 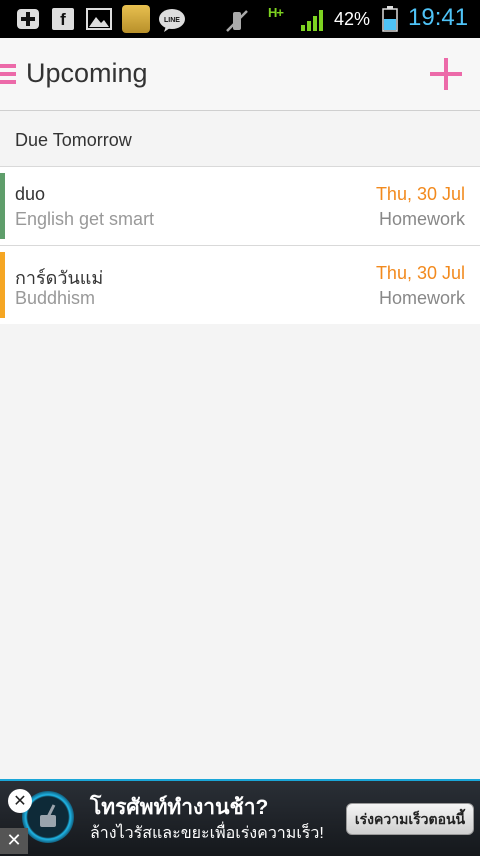 I want to click on svg-text: LINE, so click(x=172, y=20).